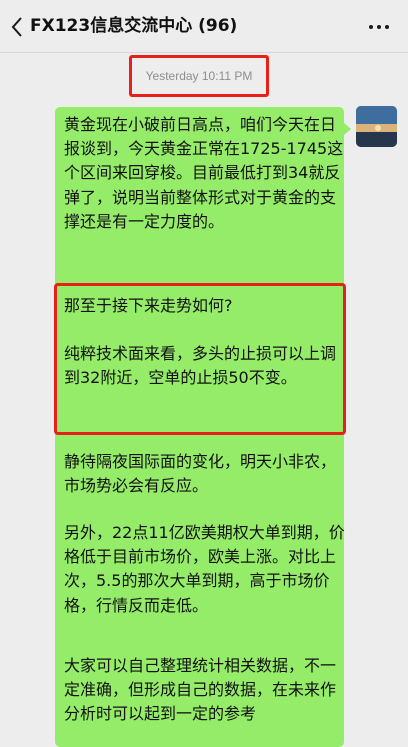  I want to click on message-timestamp: Yesterday 10:11 PM, so click(199, 76).